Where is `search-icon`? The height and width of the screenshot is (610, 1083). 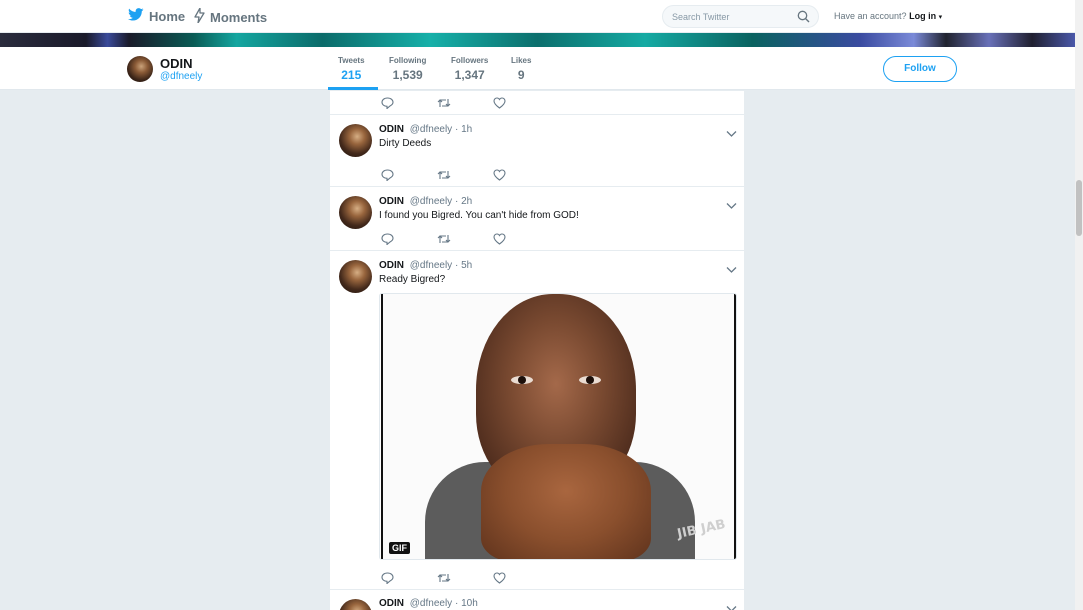
search-icon is located at coordinates (803, 17).